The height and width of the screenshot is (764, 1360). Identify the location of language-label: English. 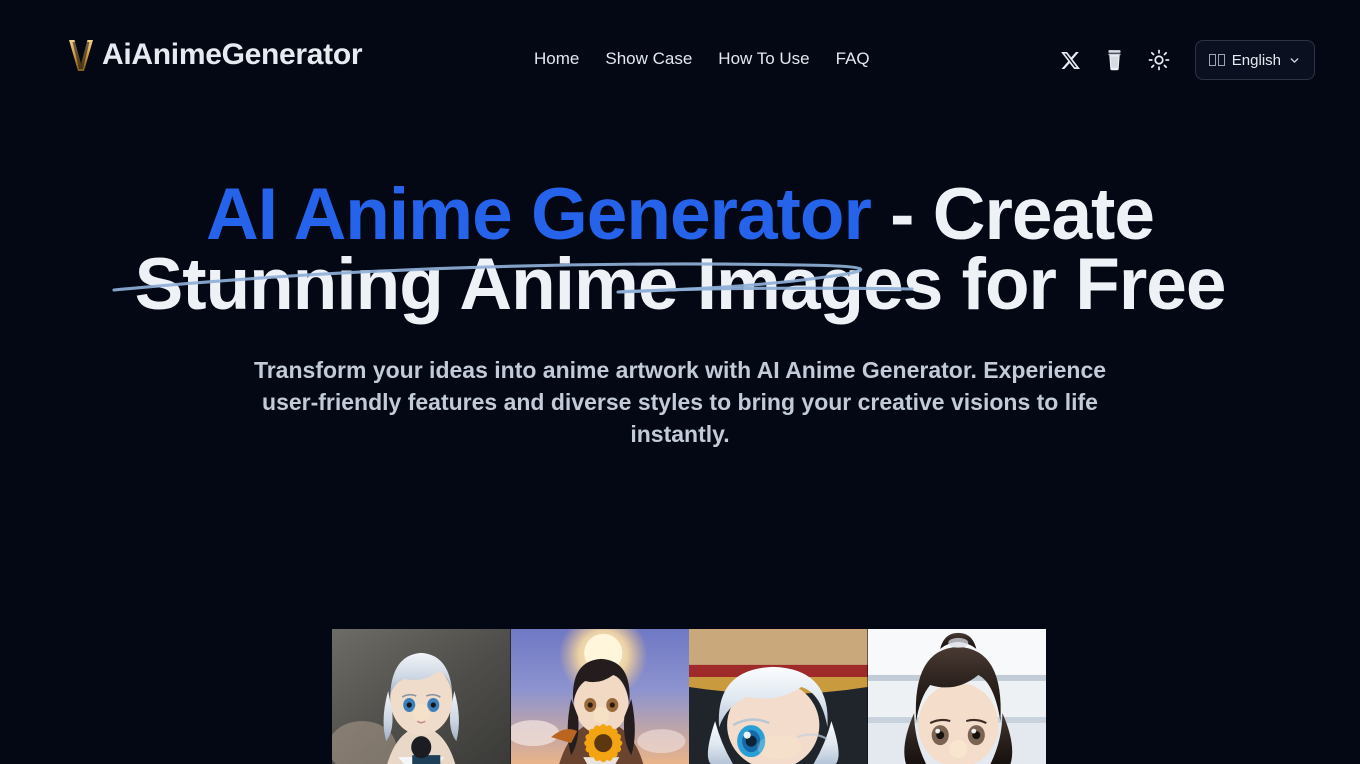
(1256, 60).